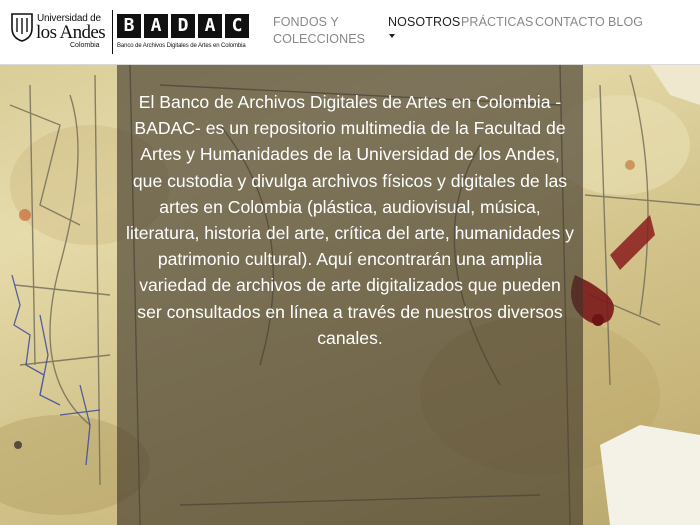 The height and width of the screenshot is (525, 700). Describe the element at coordinates (424, 22) in the screenshot. I see `nav-nosotros: NOSOTROS` at that location.